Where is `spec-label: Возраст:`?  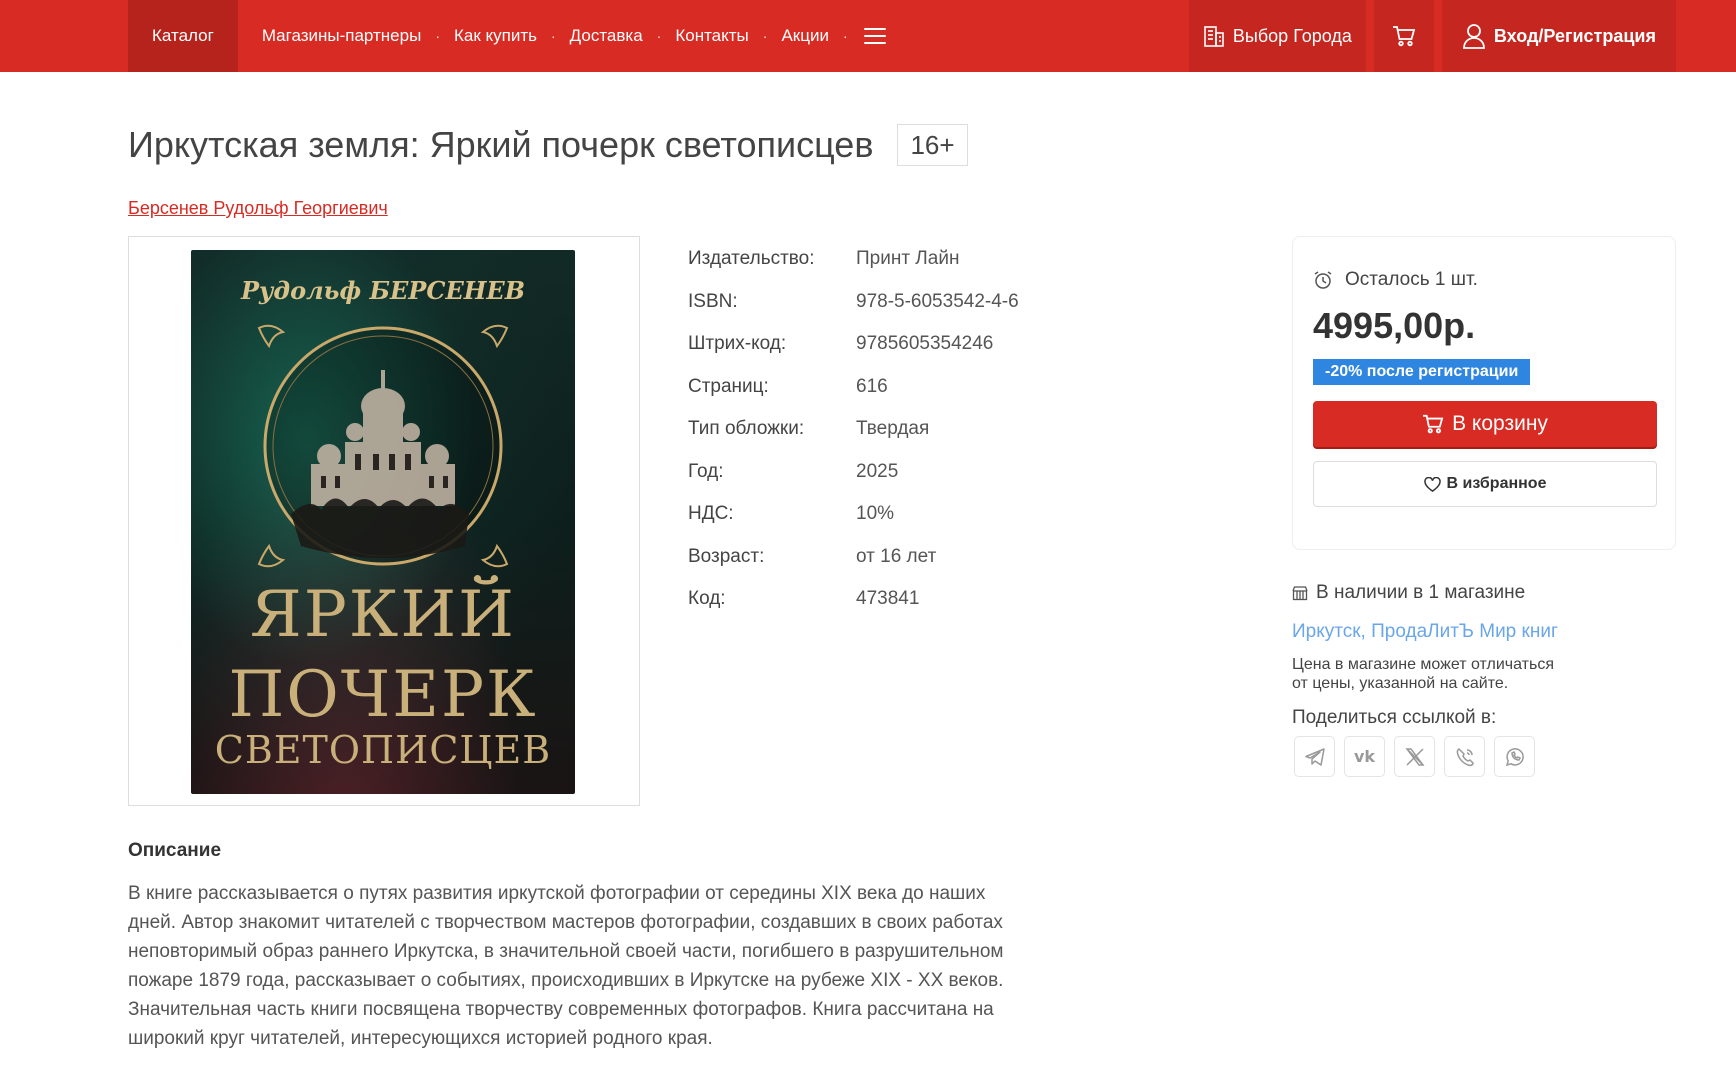 spec-label: Возраст: is located at coordinates (726, 556).